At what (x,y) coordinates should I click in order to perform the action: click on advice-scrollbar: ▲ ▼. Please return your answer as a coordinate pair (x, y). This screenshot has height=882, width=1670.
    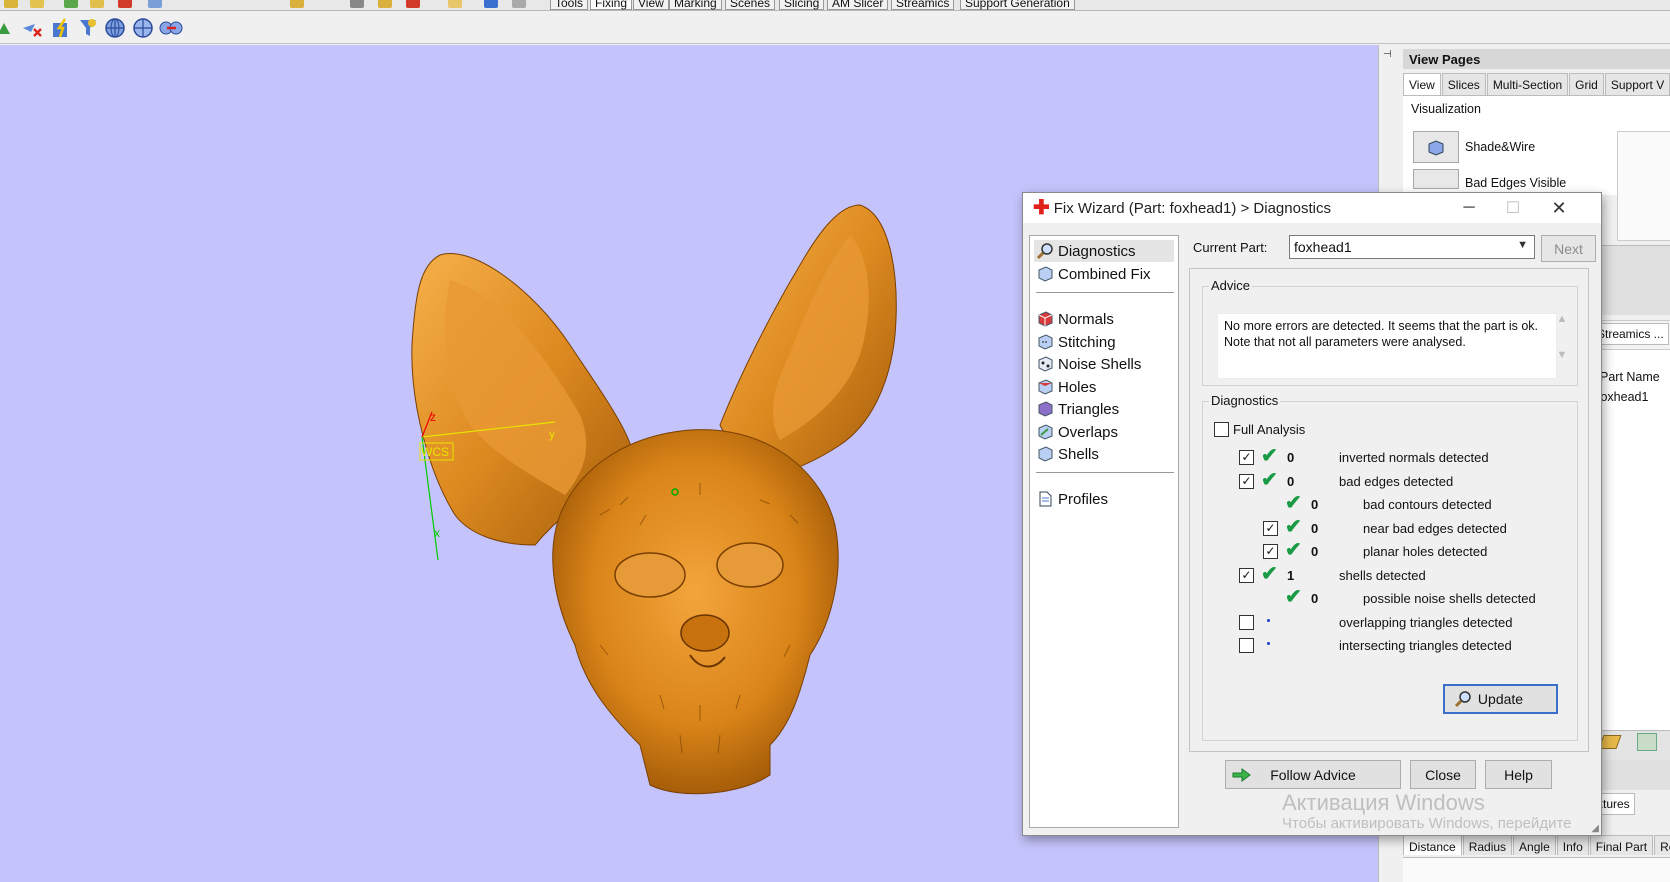
    Looking at the image, I should click on (1562, 344).